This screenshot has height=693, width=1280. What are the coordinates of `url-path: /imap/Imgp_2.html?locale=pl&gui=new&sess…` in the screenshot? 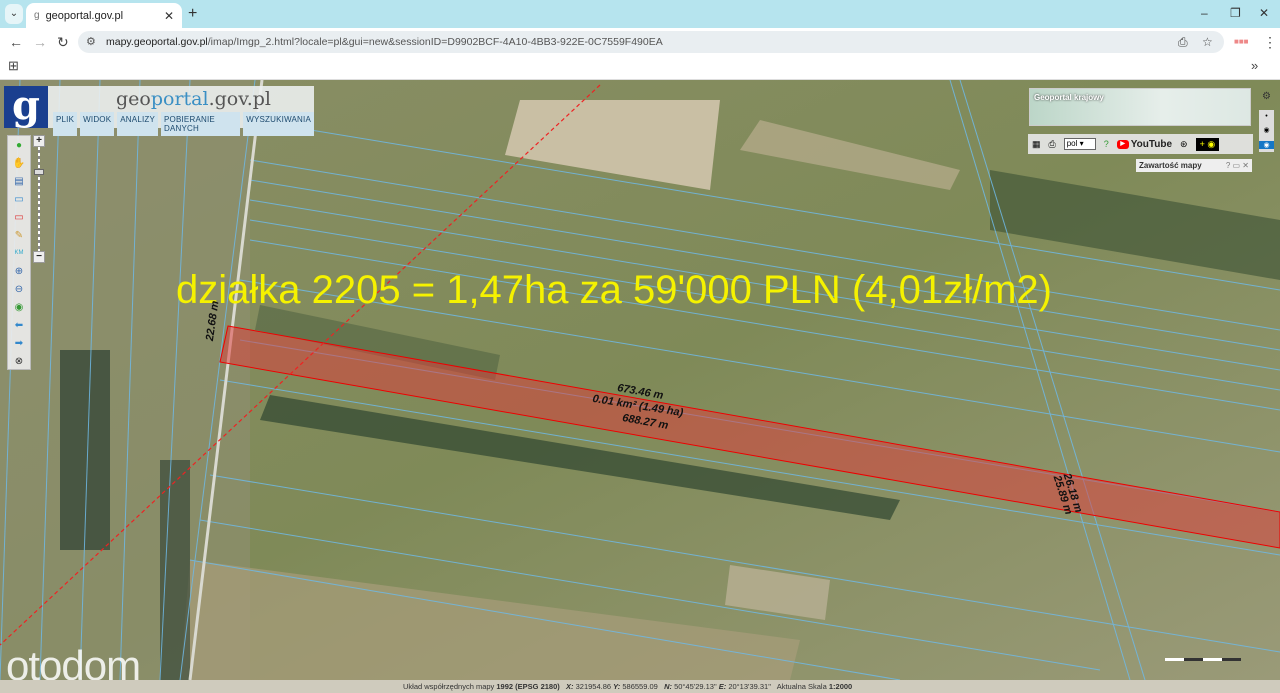 It's located at (435, 42).